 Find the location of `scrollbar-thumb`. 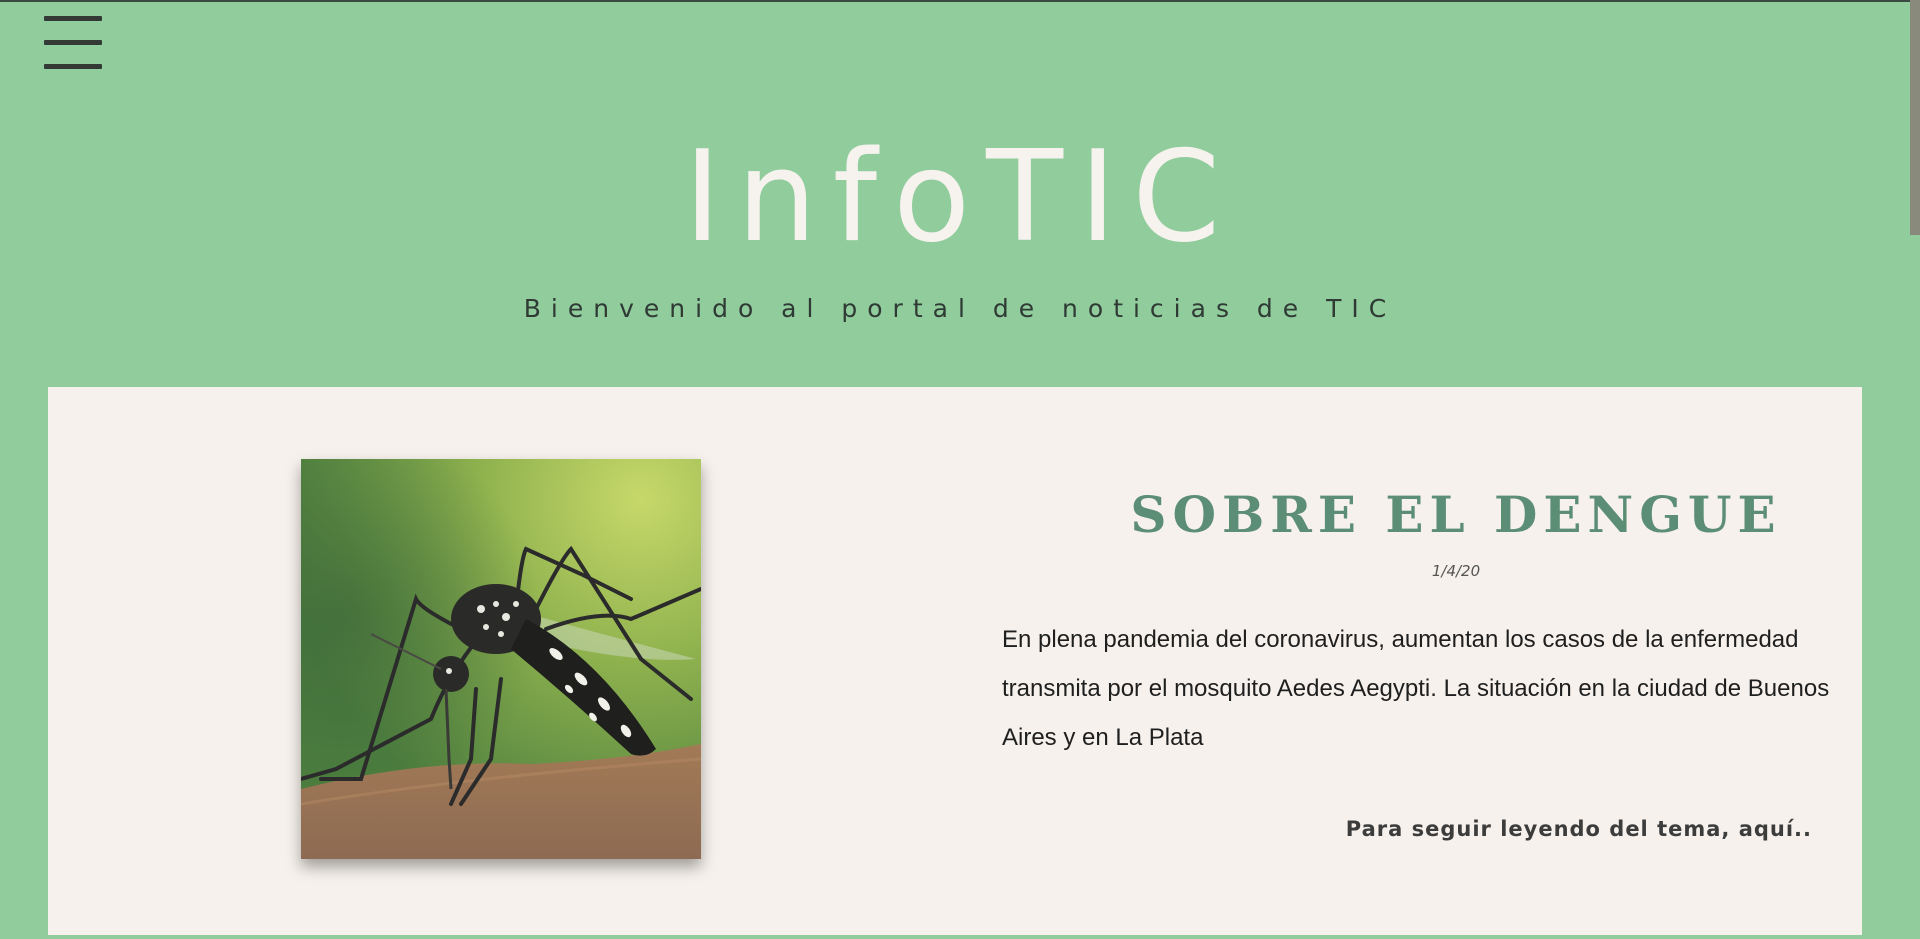

scrollbar-thumb is located at coordinates (1915, 117).